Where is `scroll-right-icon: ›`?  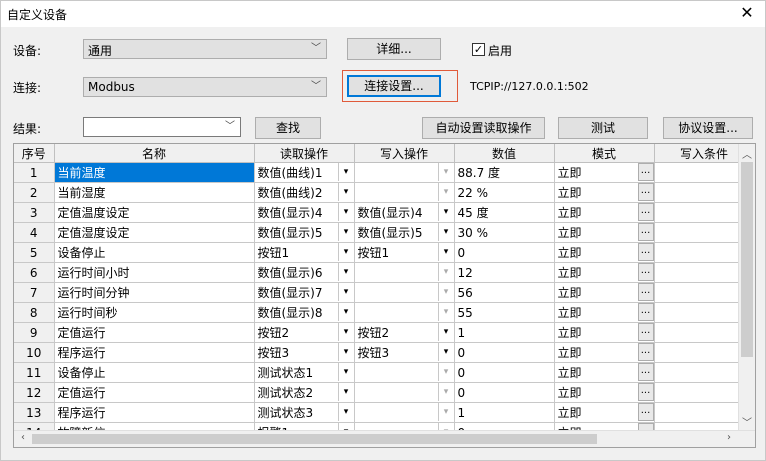 scroll-right-icon: › is located at coordinates (729, 437).